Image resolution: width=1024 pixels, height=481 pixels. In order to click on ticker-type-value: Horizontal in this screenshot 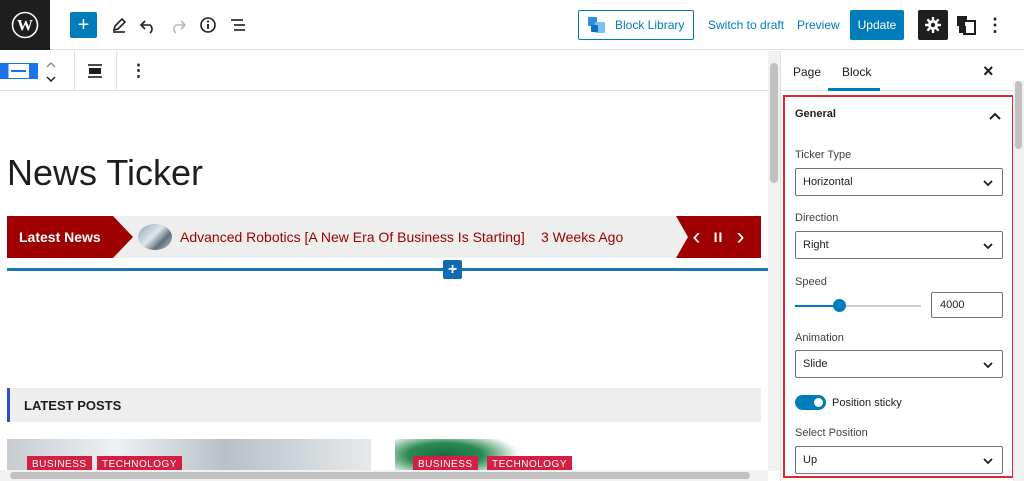, I will do `click(828, 182)`.